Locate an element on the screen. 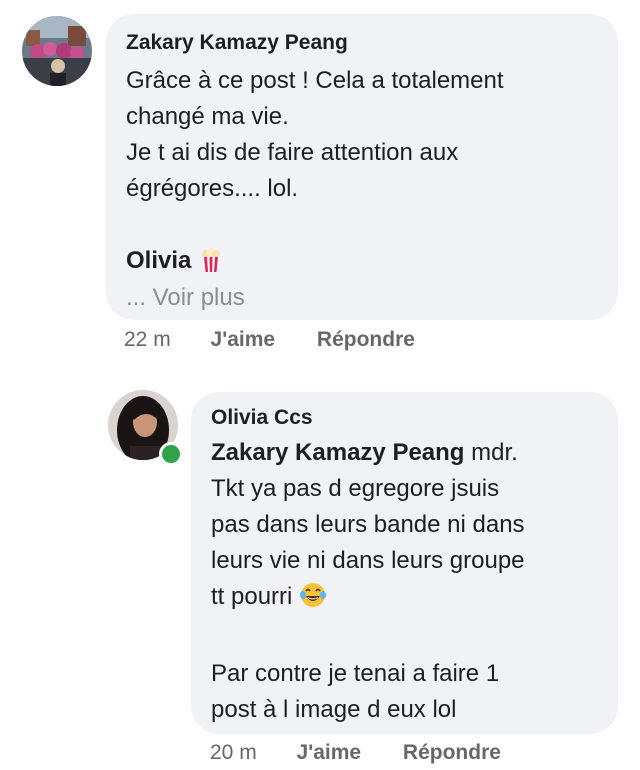  comment-line: Zakary Kamazy Peang mdr. is located at coordinates (404, 453).